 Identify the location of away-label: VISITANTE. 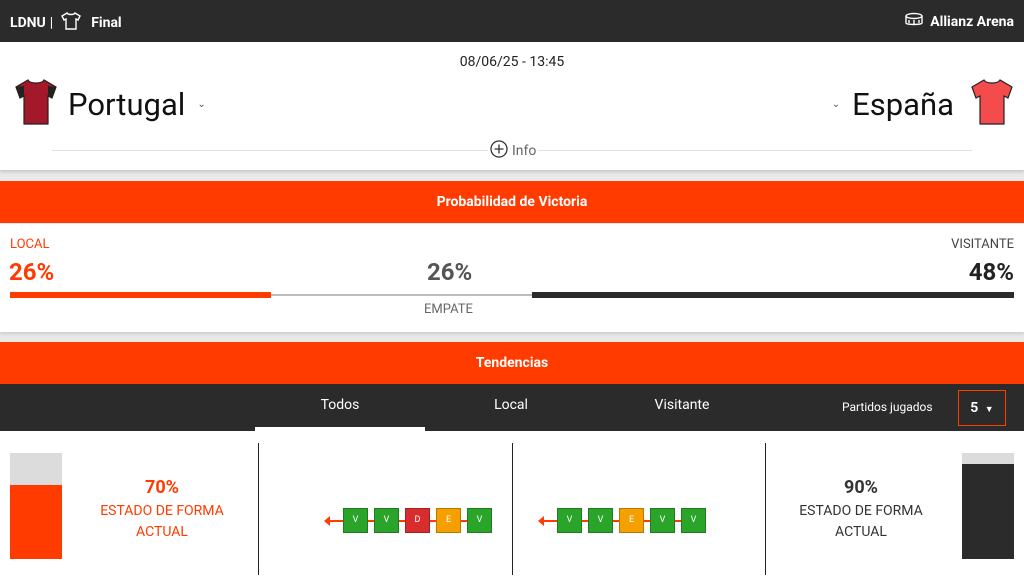
(982, 244).